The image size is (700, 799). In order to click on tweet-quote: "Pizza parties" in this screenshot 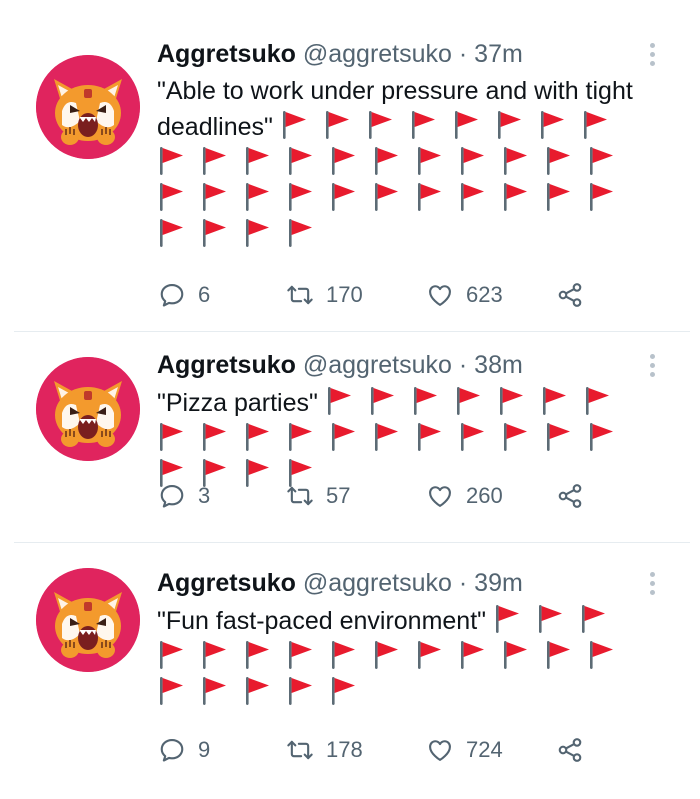, I will do `click(237, 403)`.